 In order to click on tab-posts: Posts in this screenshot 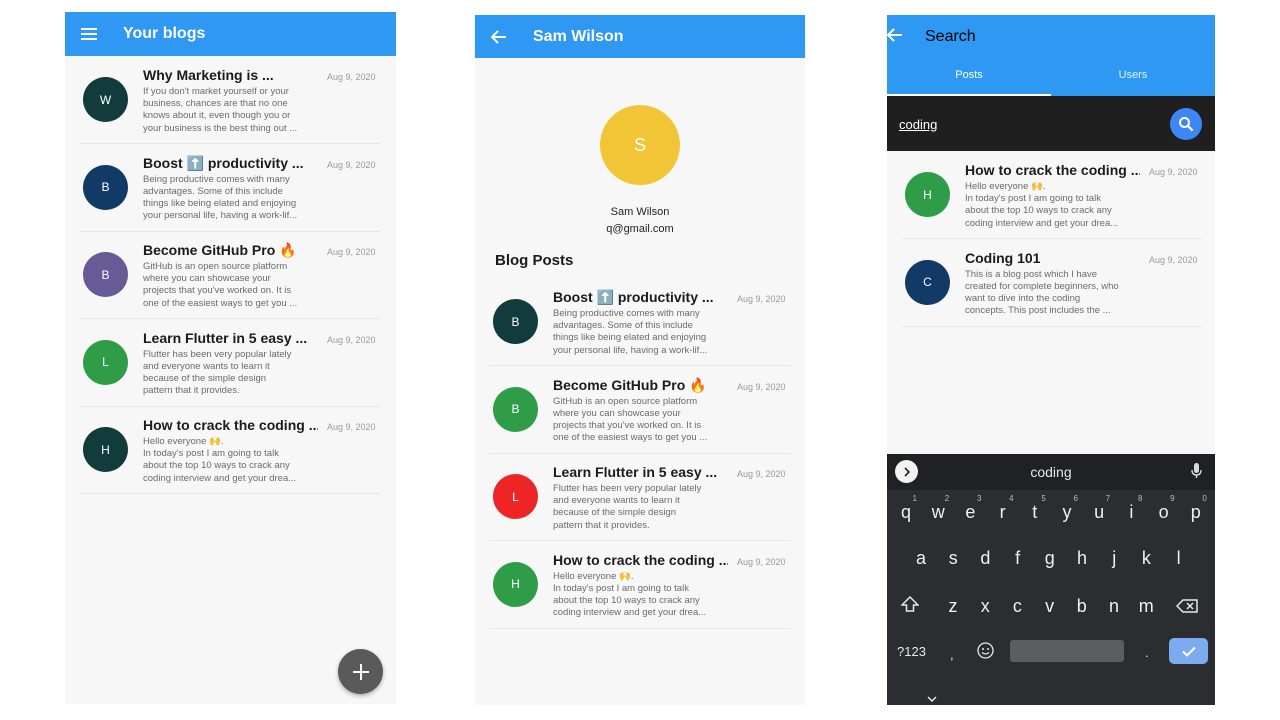, I will do `click(969, 75)`.